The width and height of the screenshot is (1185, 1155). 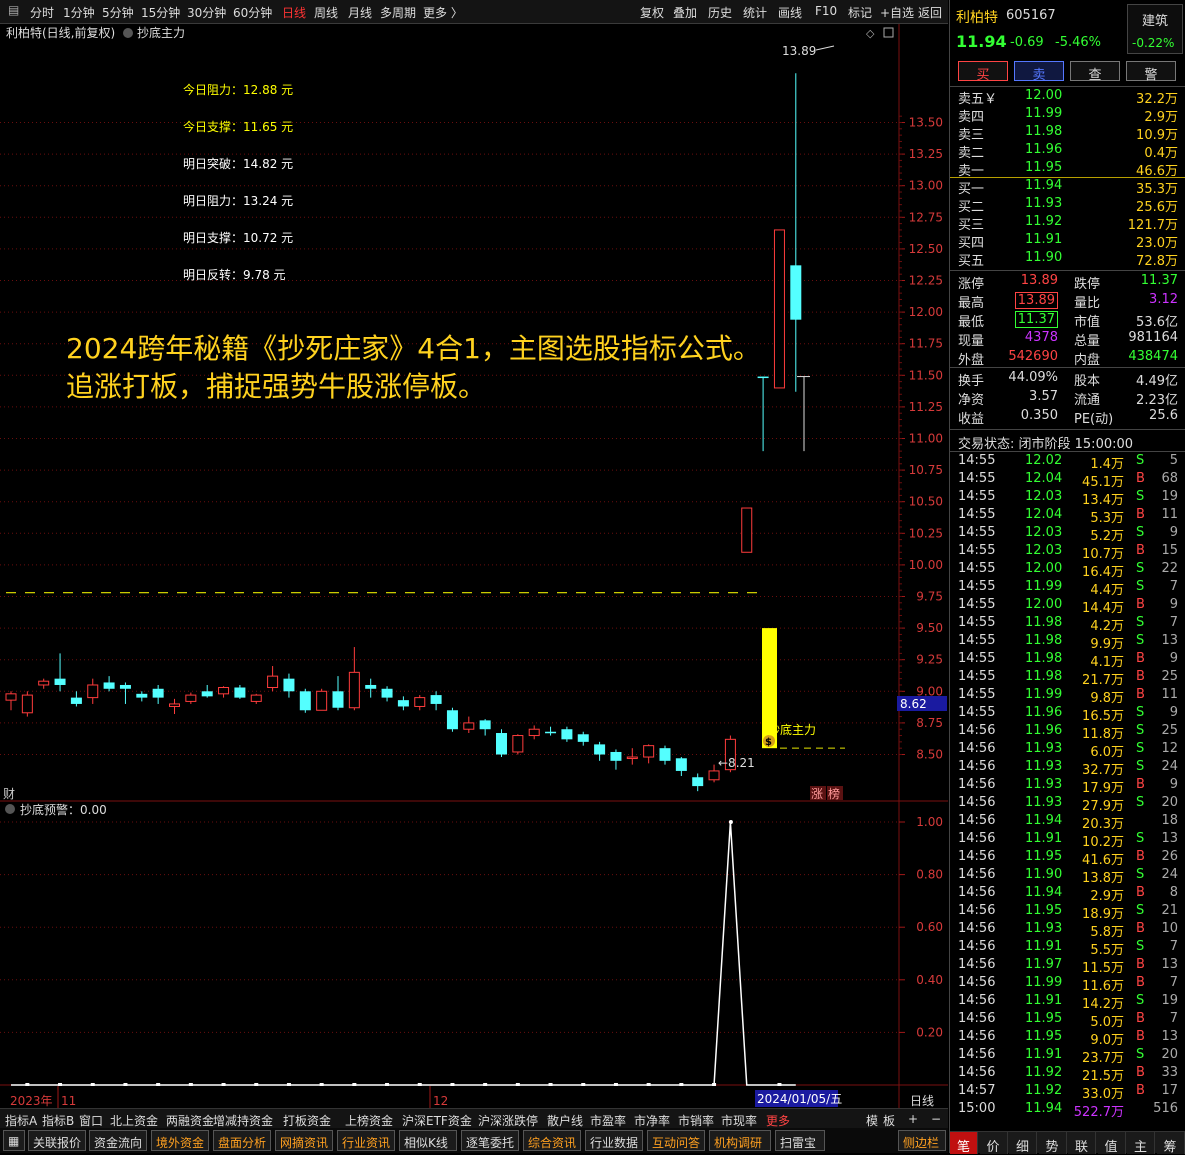 What do you see at coordinates (118, 1140) in the screenshot?
I see `func-button-1: 资金流向` at bounding box center [118, 1140].